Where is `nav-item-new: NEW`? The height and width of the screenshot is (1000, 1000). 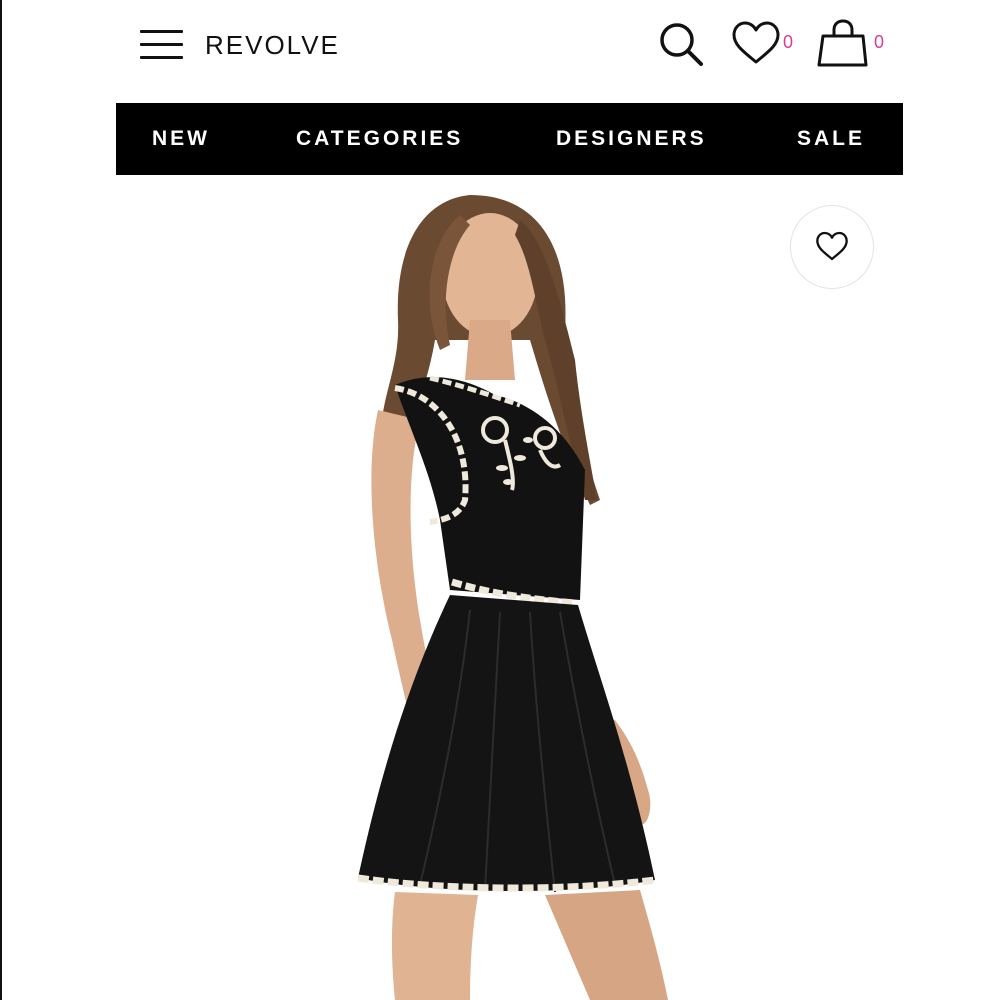 nav-item-new: NEW is located at coordinates (181, 139).